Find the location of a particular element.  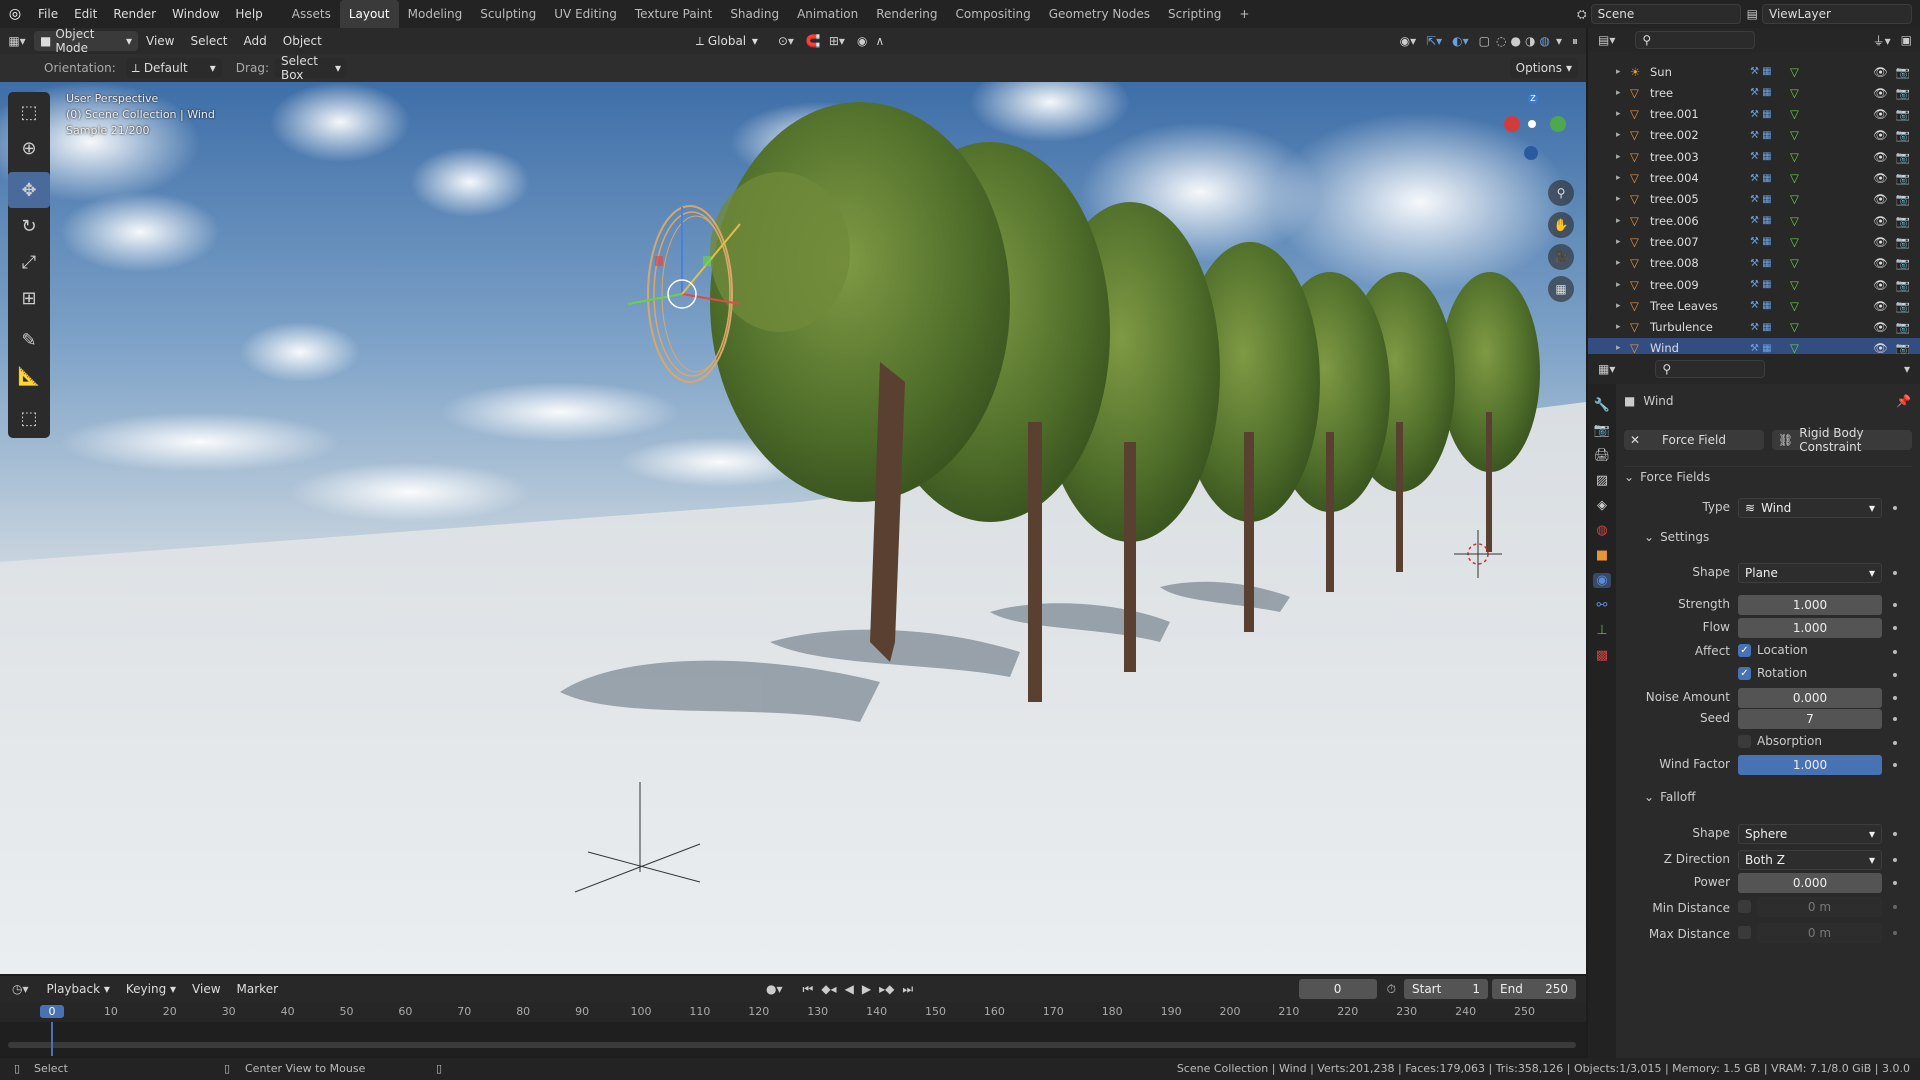

menu-edit: Edit is located at coordinates (85, 14).